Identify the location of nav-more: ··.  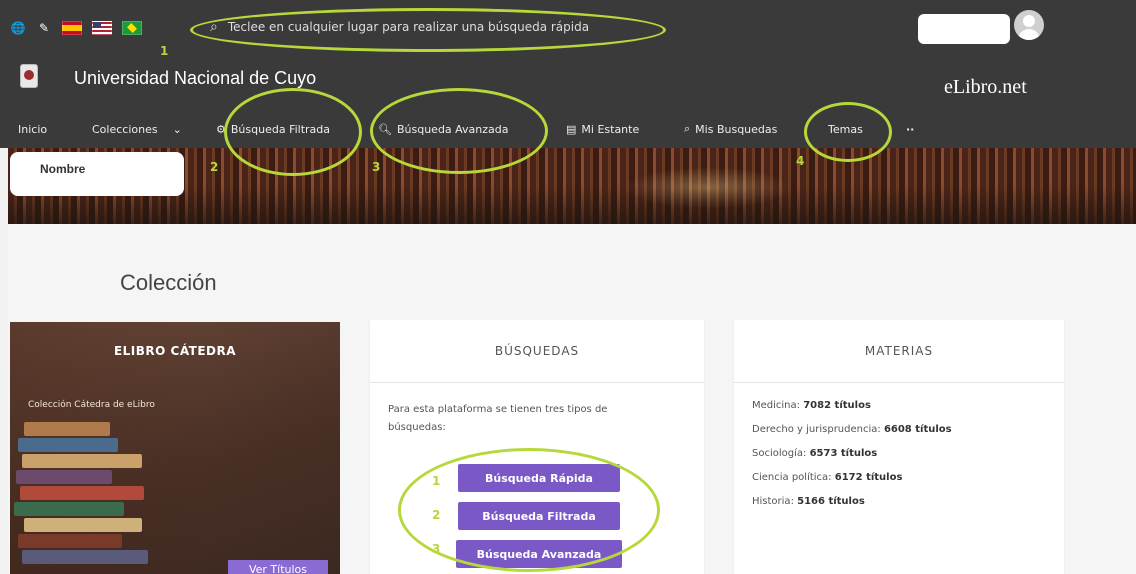
(910, 129).